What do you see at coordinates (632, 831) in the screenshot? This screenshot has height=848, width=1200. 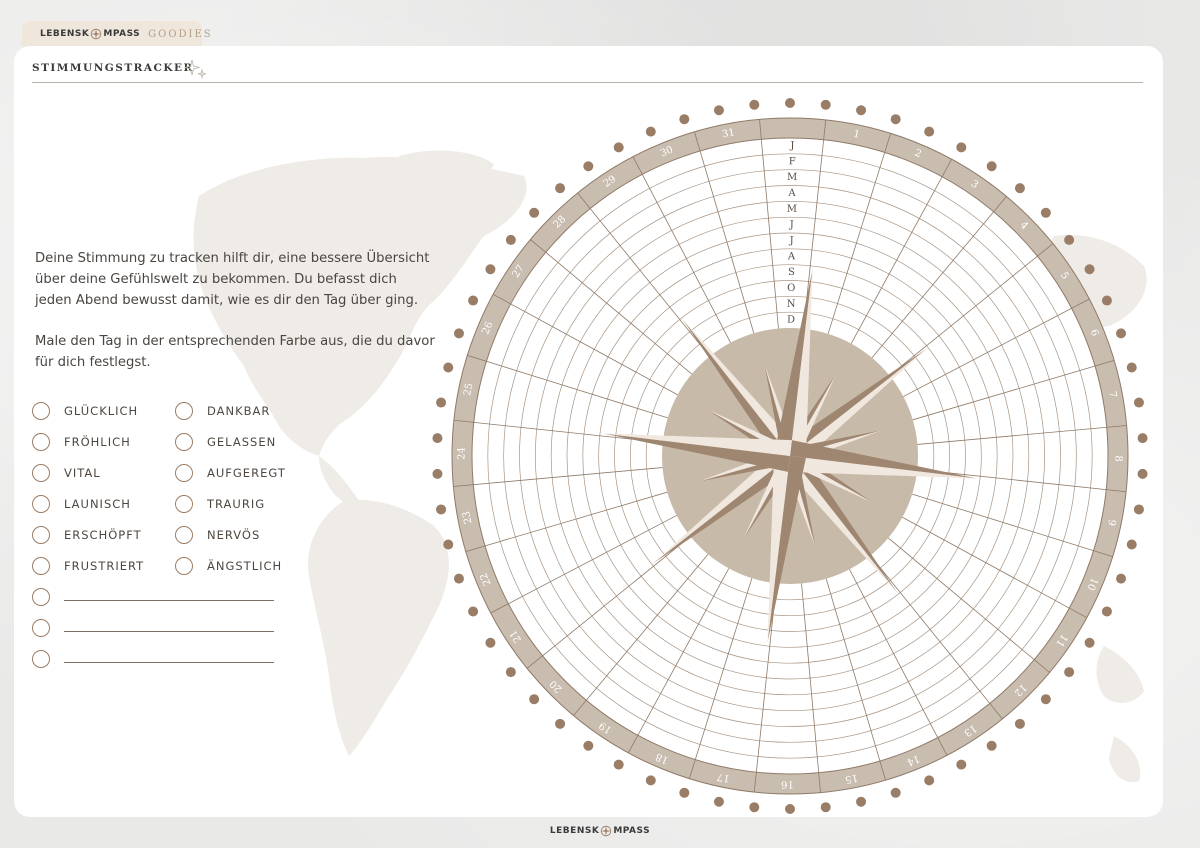 I see `footer-brand-text-right: MPASS` at bounding box center [632, 831].